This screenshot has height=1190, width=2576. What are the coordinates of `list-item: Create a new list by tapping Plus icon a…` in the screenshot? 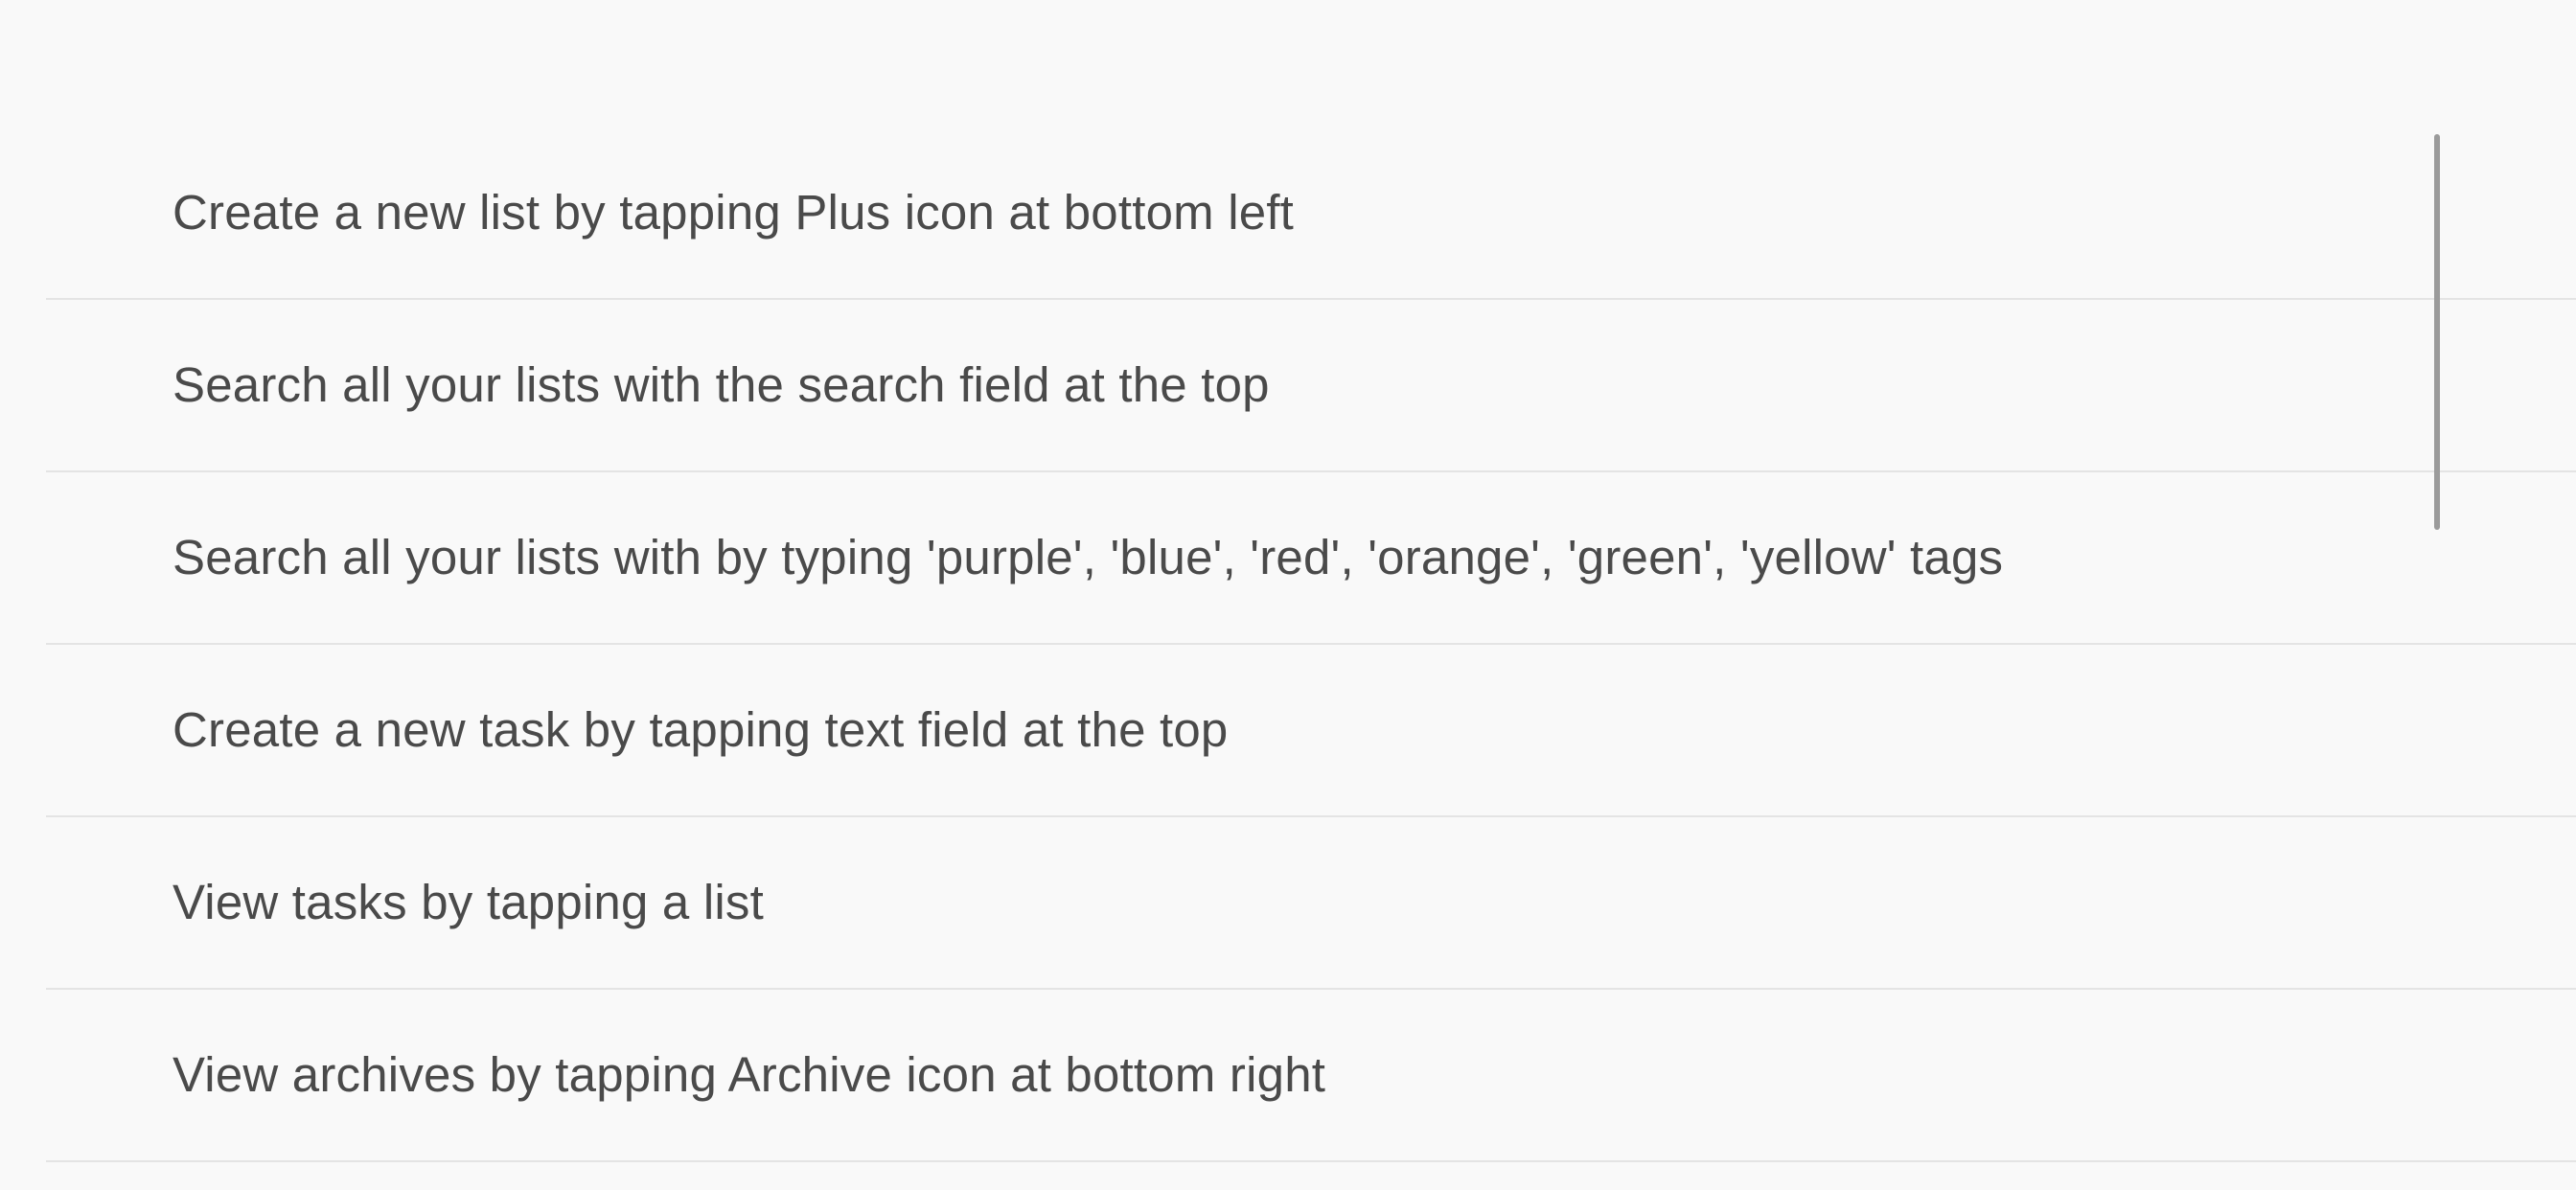 It's located at (1288, 214).